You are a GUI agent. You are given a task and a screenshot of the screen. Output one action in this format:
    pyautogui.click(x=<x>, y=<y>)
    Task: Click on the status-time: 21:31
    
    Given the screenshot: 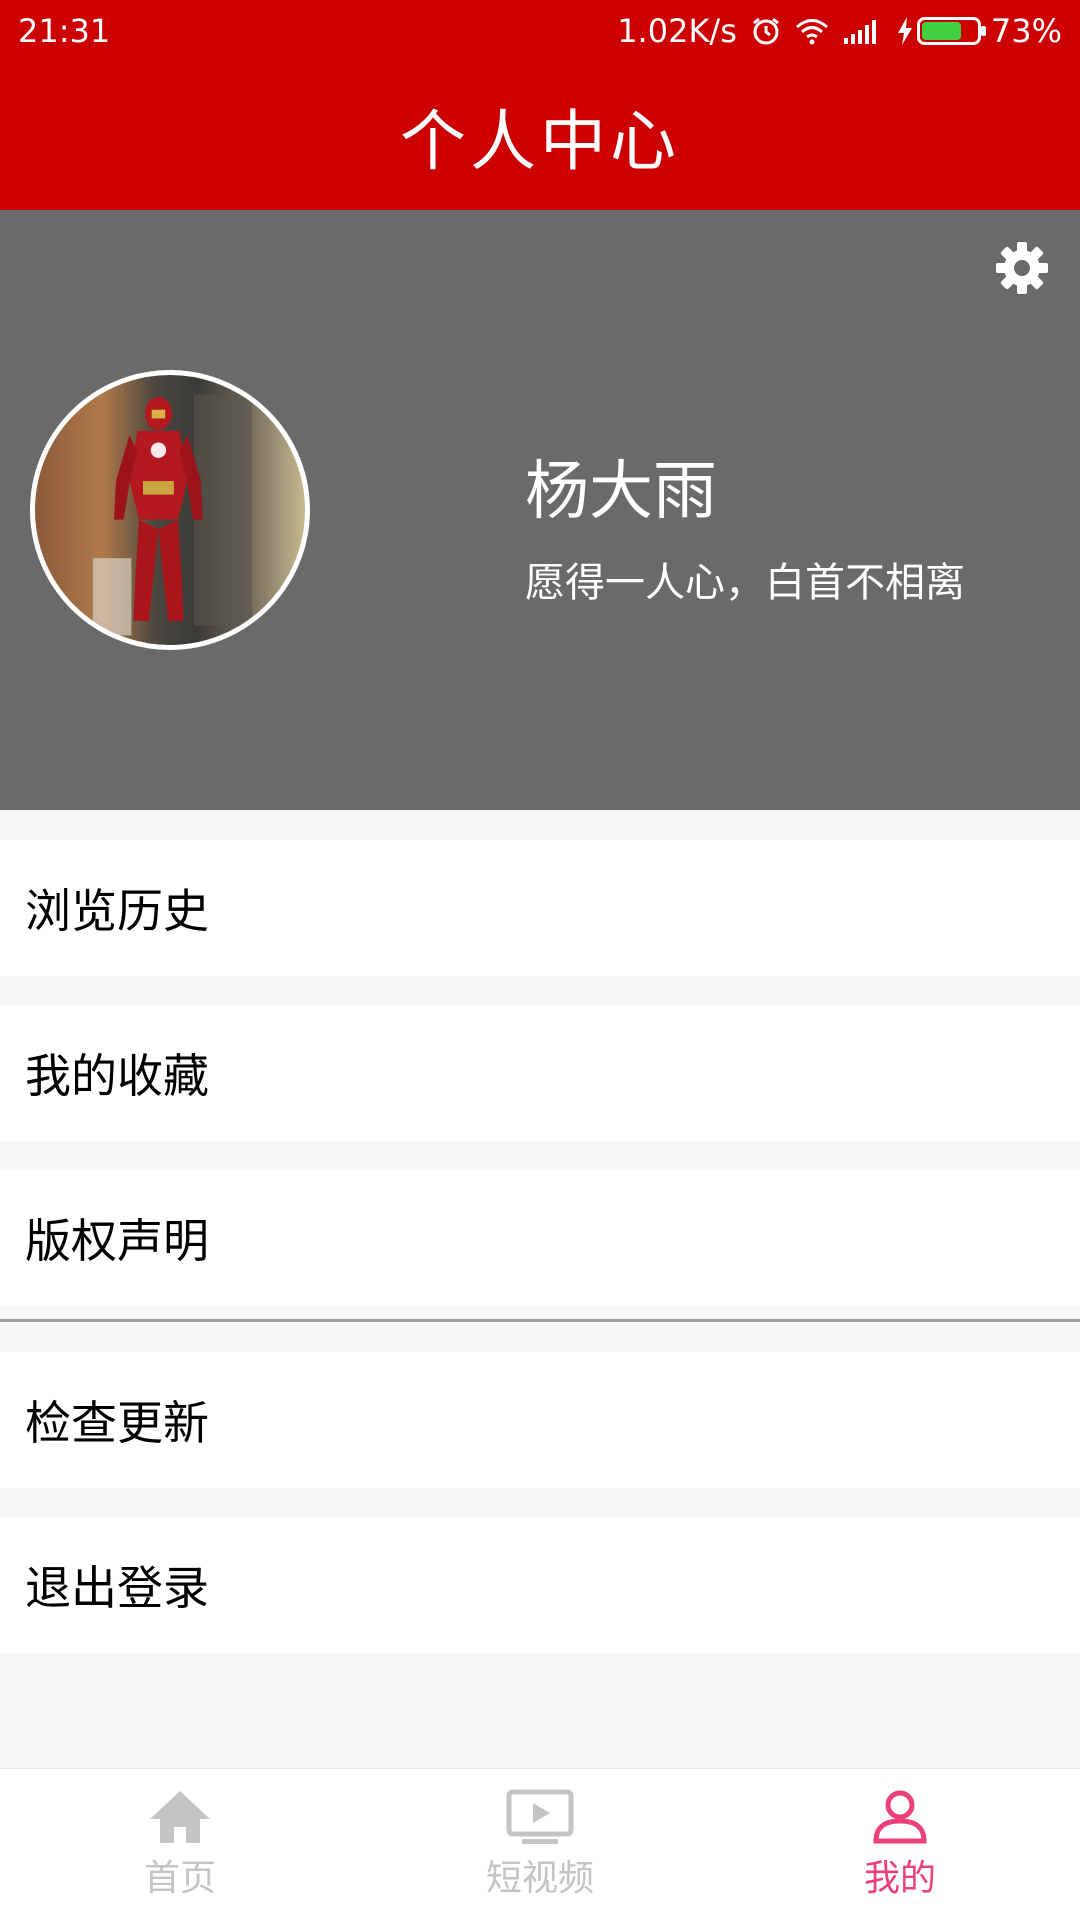 What is the action you would take?
    pyautogui.click(x=64, y=31)
    